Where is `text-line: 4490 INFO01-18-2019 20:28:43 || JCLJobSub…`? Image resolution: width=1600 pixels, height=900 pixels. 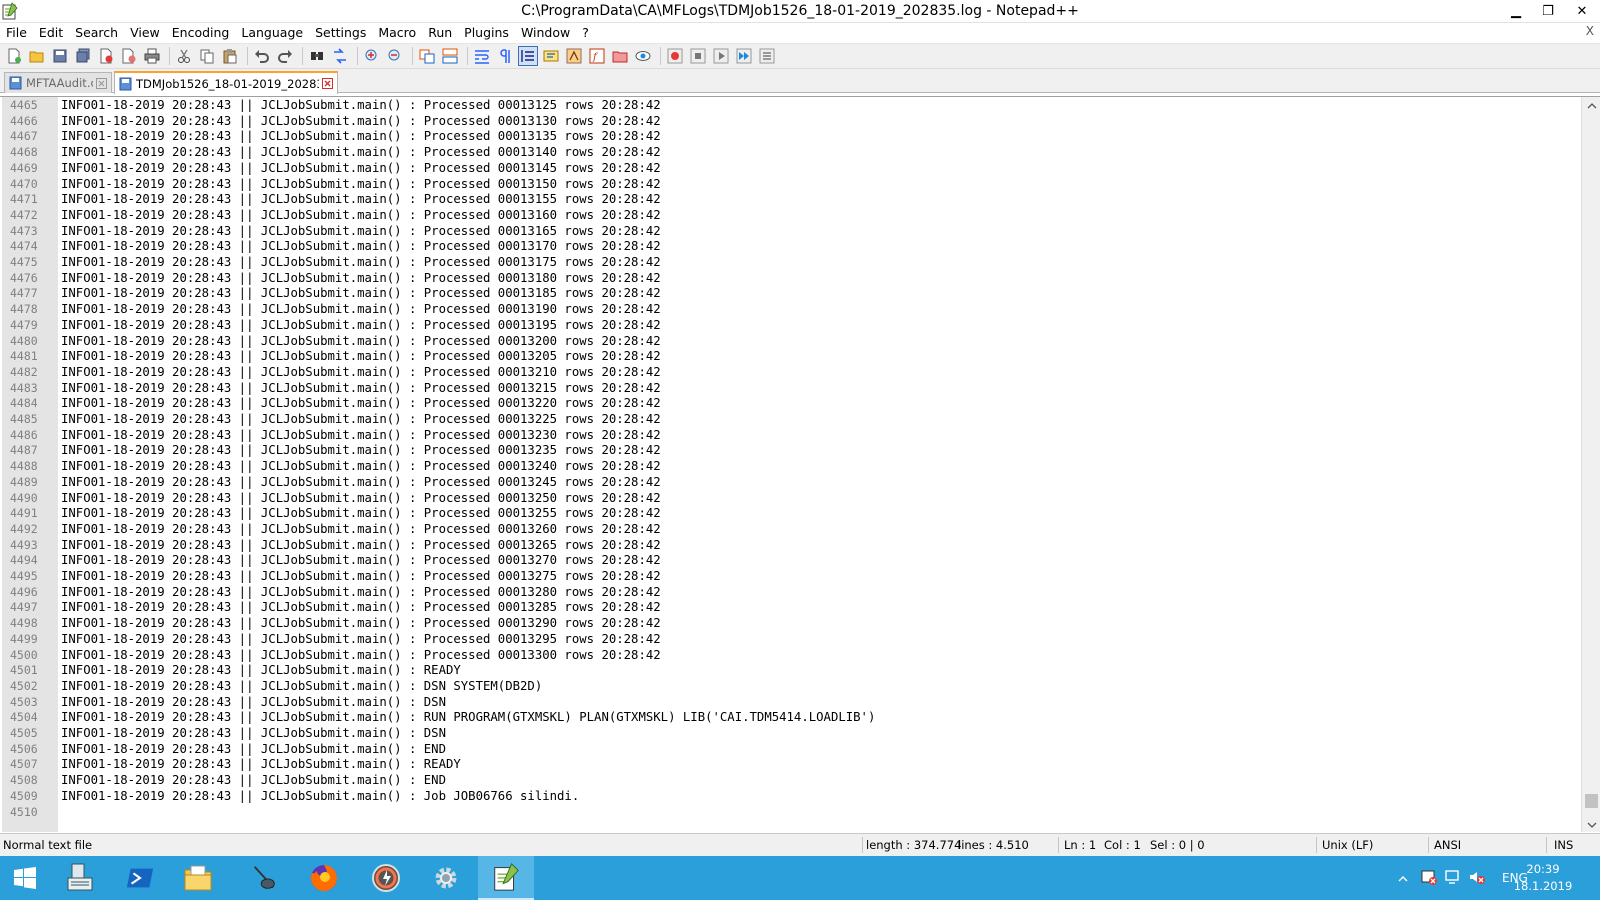
text-line: 4490 INFO01-18-2019 20:28:43 || JCLJobSub… is located at coordinates (805, 498).